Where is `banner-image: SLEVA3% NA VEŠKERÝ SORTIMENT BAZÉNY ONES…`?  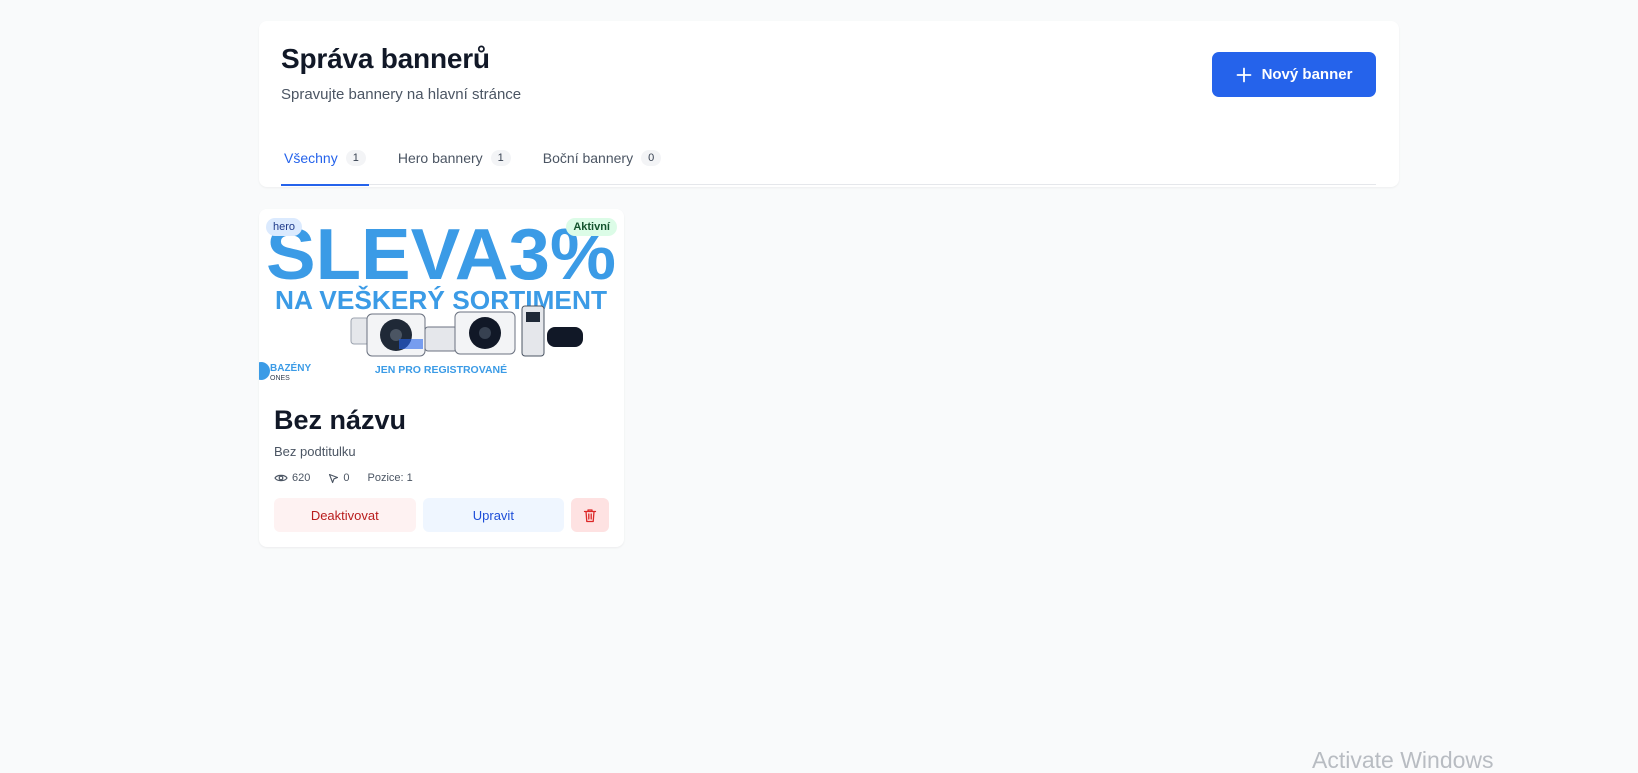
banner-image: SLEVA3% NA VEŠKERÝ SORTIMENT BAZÉNY ONES… is located at coordinates (441, 299).